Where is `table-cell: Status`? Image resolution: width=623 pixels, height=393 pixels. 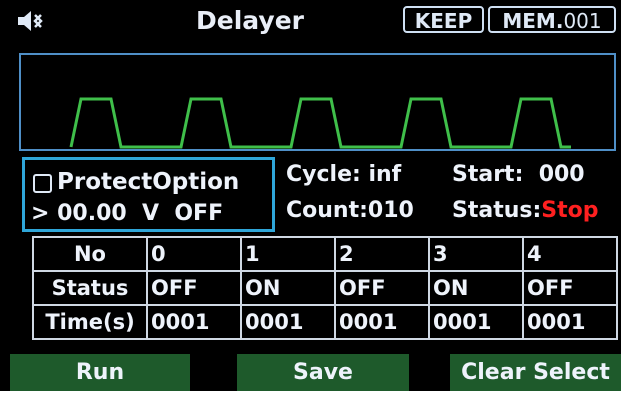 table-cell: Status is located at coordinates (90, 288).